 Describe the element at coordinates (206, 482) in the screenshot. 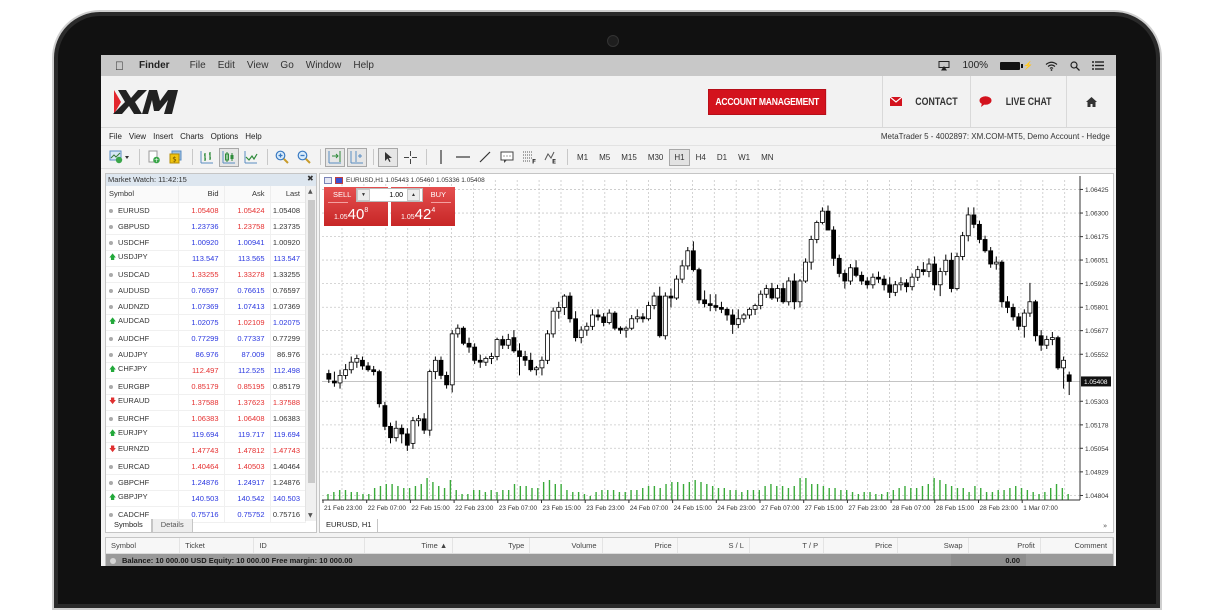

I see `market-watch-row: GBPCHF 1.24876 1.24917 1.24876` at that location.